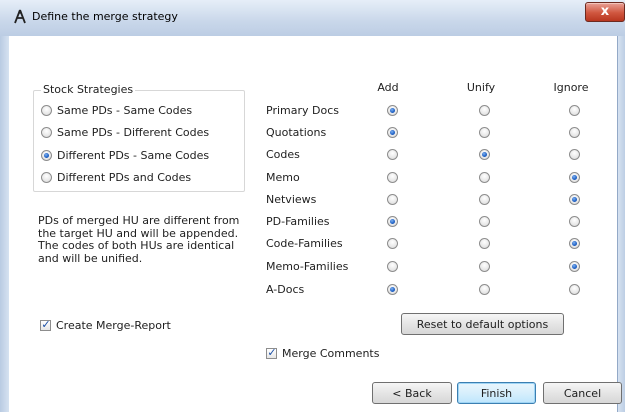 This screenshot has width=625, height=412. What do you see at coordinates (388, 87) in the screenshot?
I see `column-header-add: Add` at bounding box center [388, 87].